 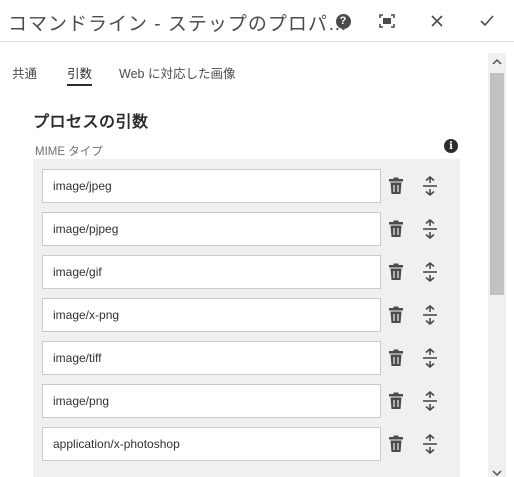 I want to click on scrollbar-thumb, so click(x=497, y=184).